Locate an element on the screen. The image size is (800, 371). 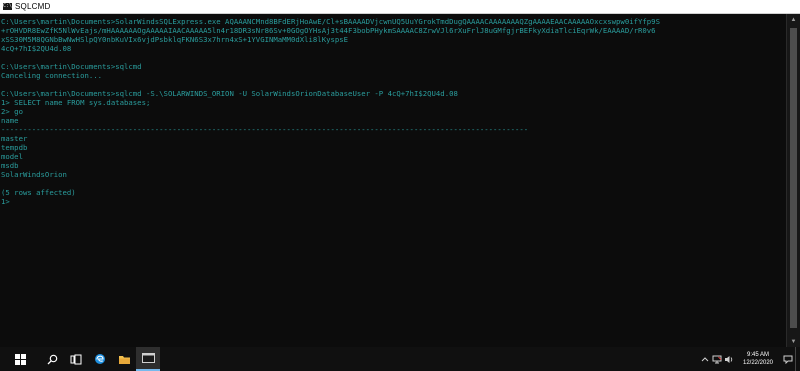
console-app-icon: C:\ is located at coordinates (7, 6).